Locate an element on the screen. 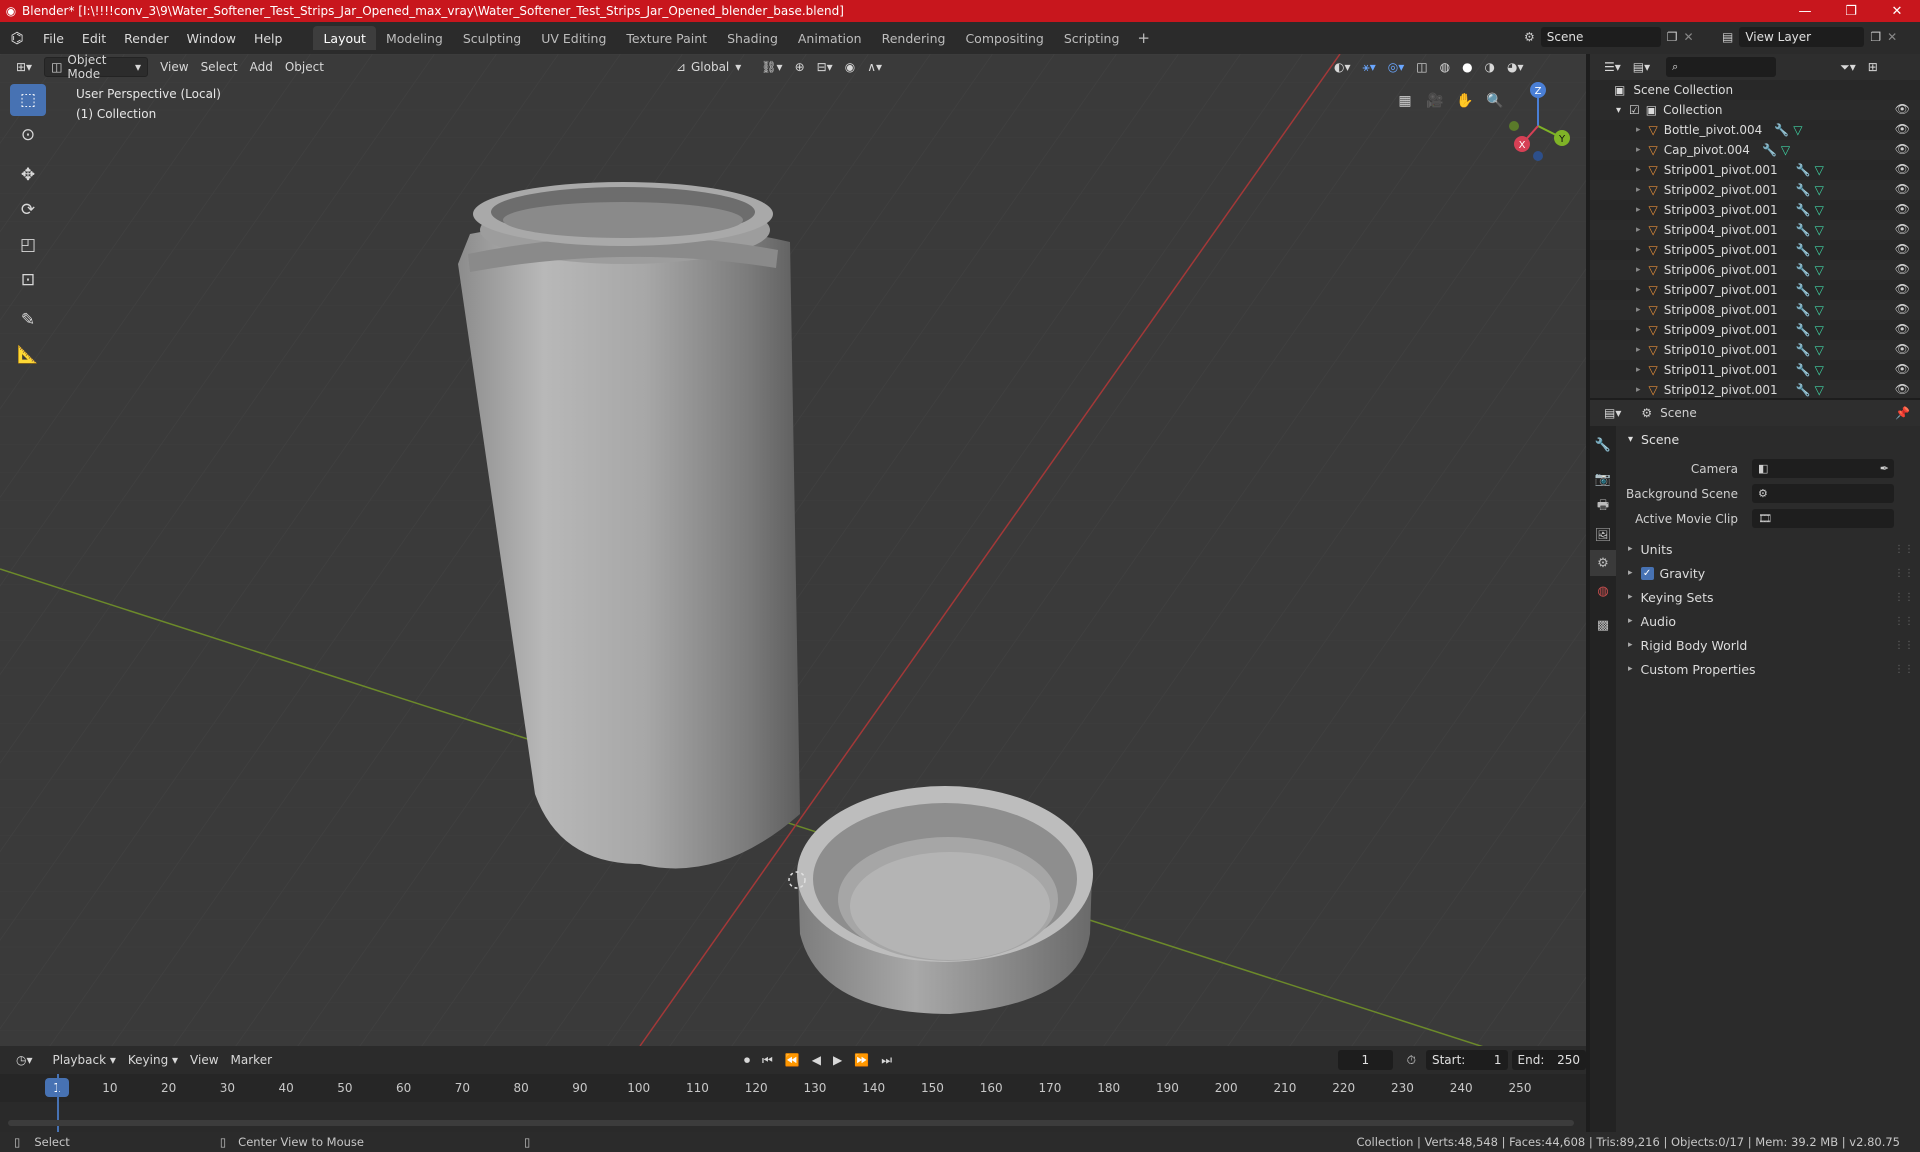  gizmo-toggle-icon: ⚹▾ is located at coordinates (1369, 67).